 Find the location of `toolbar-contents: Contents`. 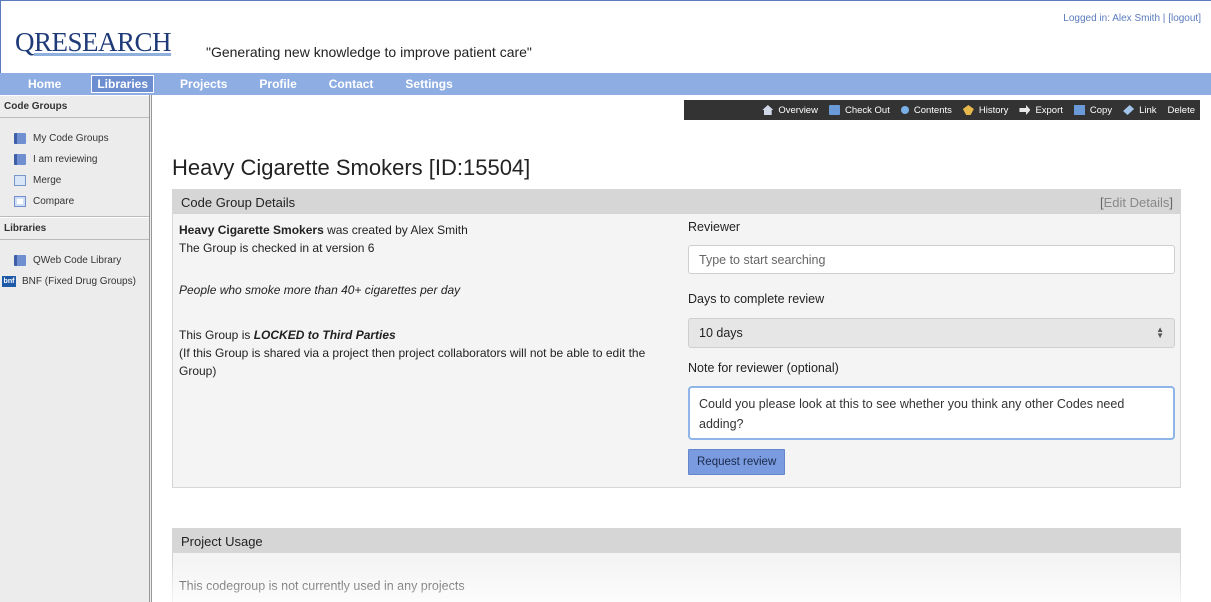

toolbar-contents: Contents is located at coordinates (926, 110).